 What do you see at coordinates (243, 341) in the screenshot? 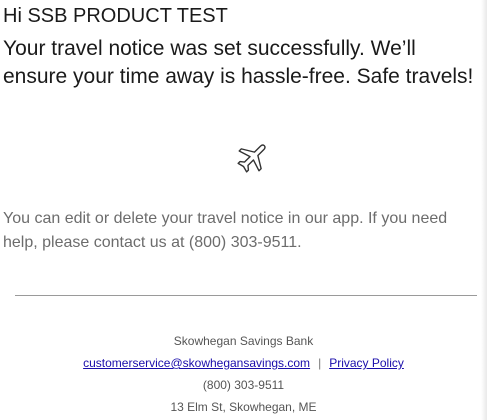
I see `bank-name: Skowhegan Savings Bank` at bounding box center [243, 341].